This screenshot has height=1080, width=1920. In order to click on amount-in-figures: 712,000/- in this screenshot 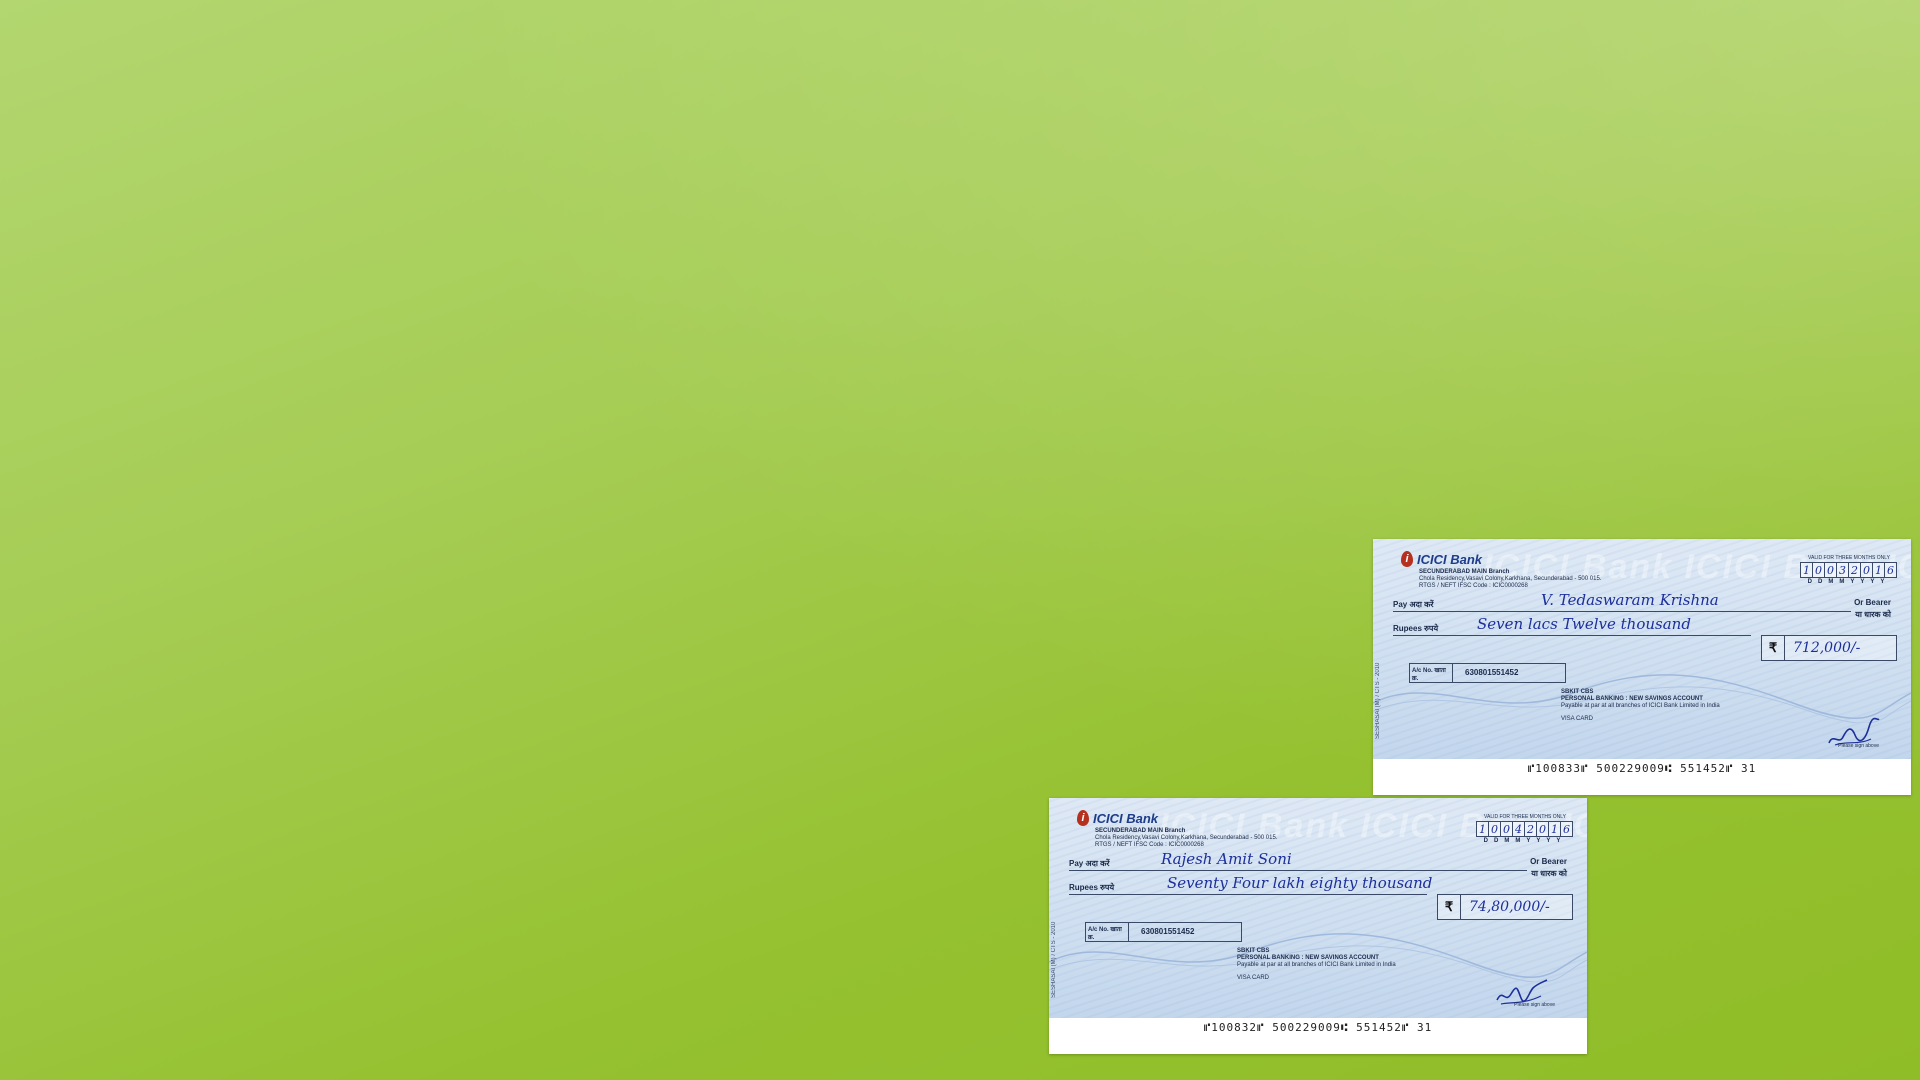, I will do `click(1827, 648)`.